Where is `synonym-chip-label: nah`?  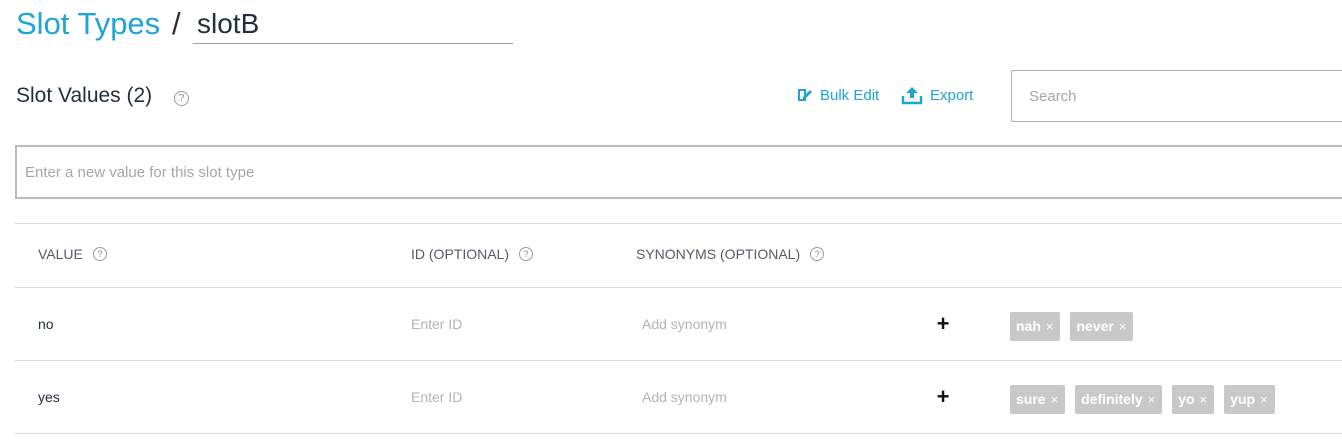
synonym-chip-label: nah is located at coordinates (1028, 326).